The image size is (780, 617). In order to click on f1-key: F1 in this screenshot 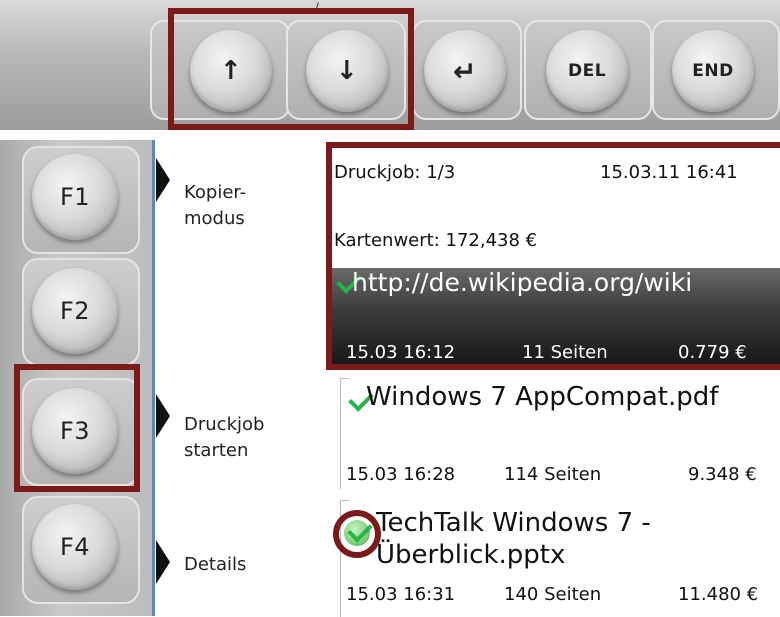, I will do `click(75, 197)`.